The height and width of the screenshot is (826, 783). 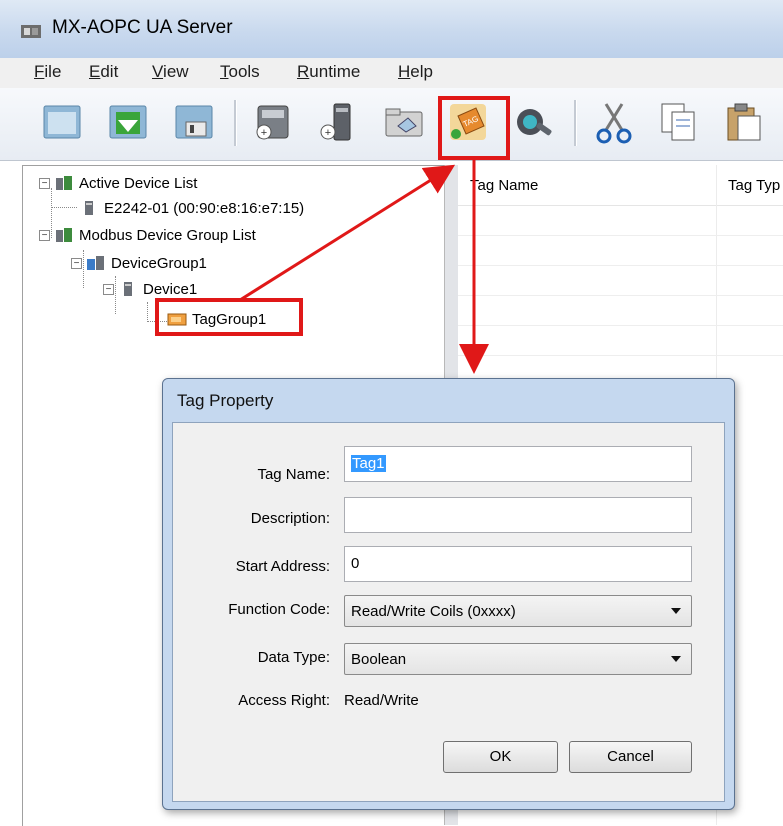 What do you see at coordinates (518, 515) in the screenshot?
I see `description-input` at bounding box center [518, 515].